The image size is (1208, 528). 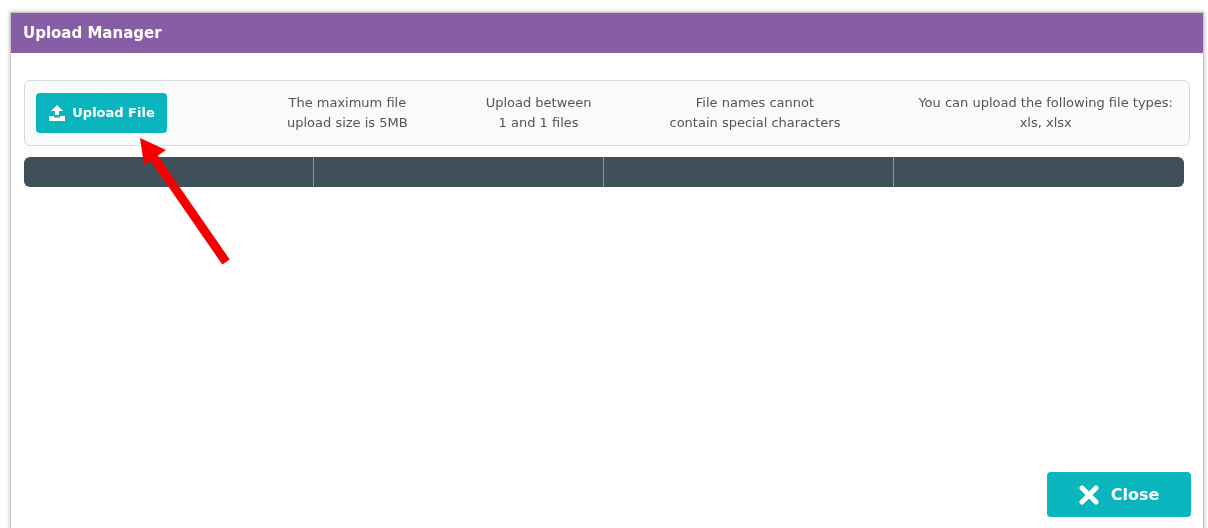 What do you see at coordinates (57, 113) in the screenshot?
I see `upload-icon` at bounding box center [57, 113].